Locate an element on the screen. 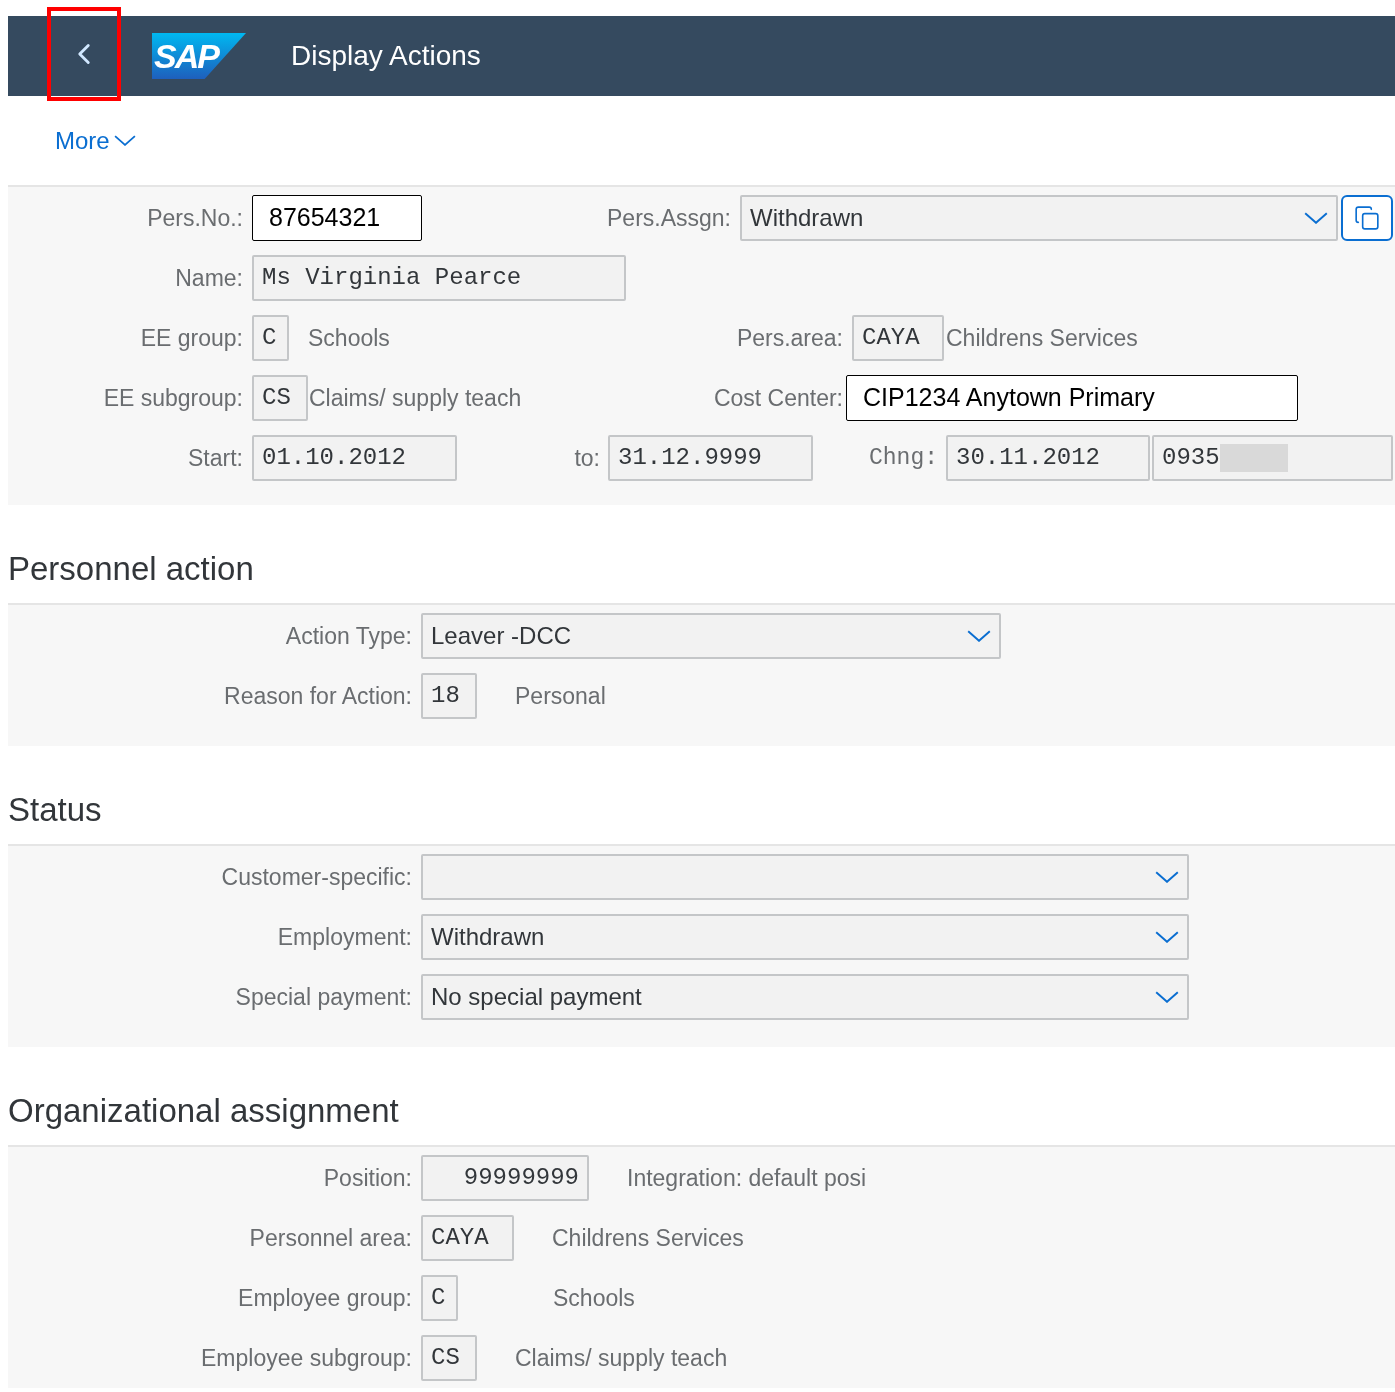 The image size is (1395, 1392). input-field: 31.12.9999 is located at coordinates (710, 458).